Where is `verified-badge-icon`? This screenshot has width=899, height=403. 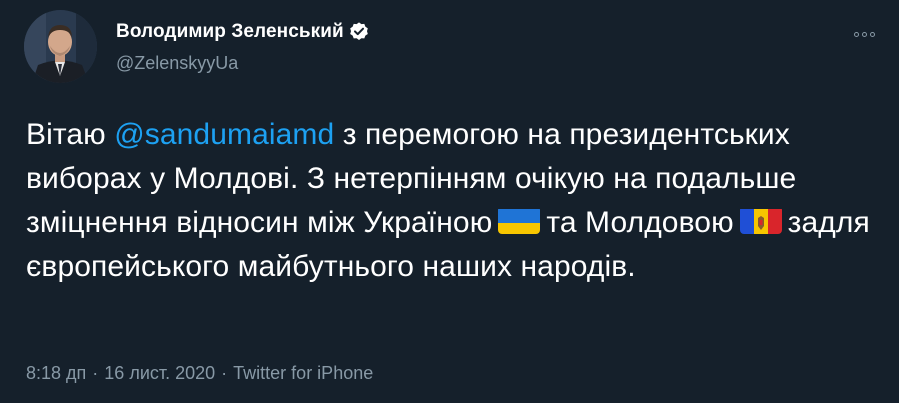
verified-badge-icon is located at coordinates (359, 32).